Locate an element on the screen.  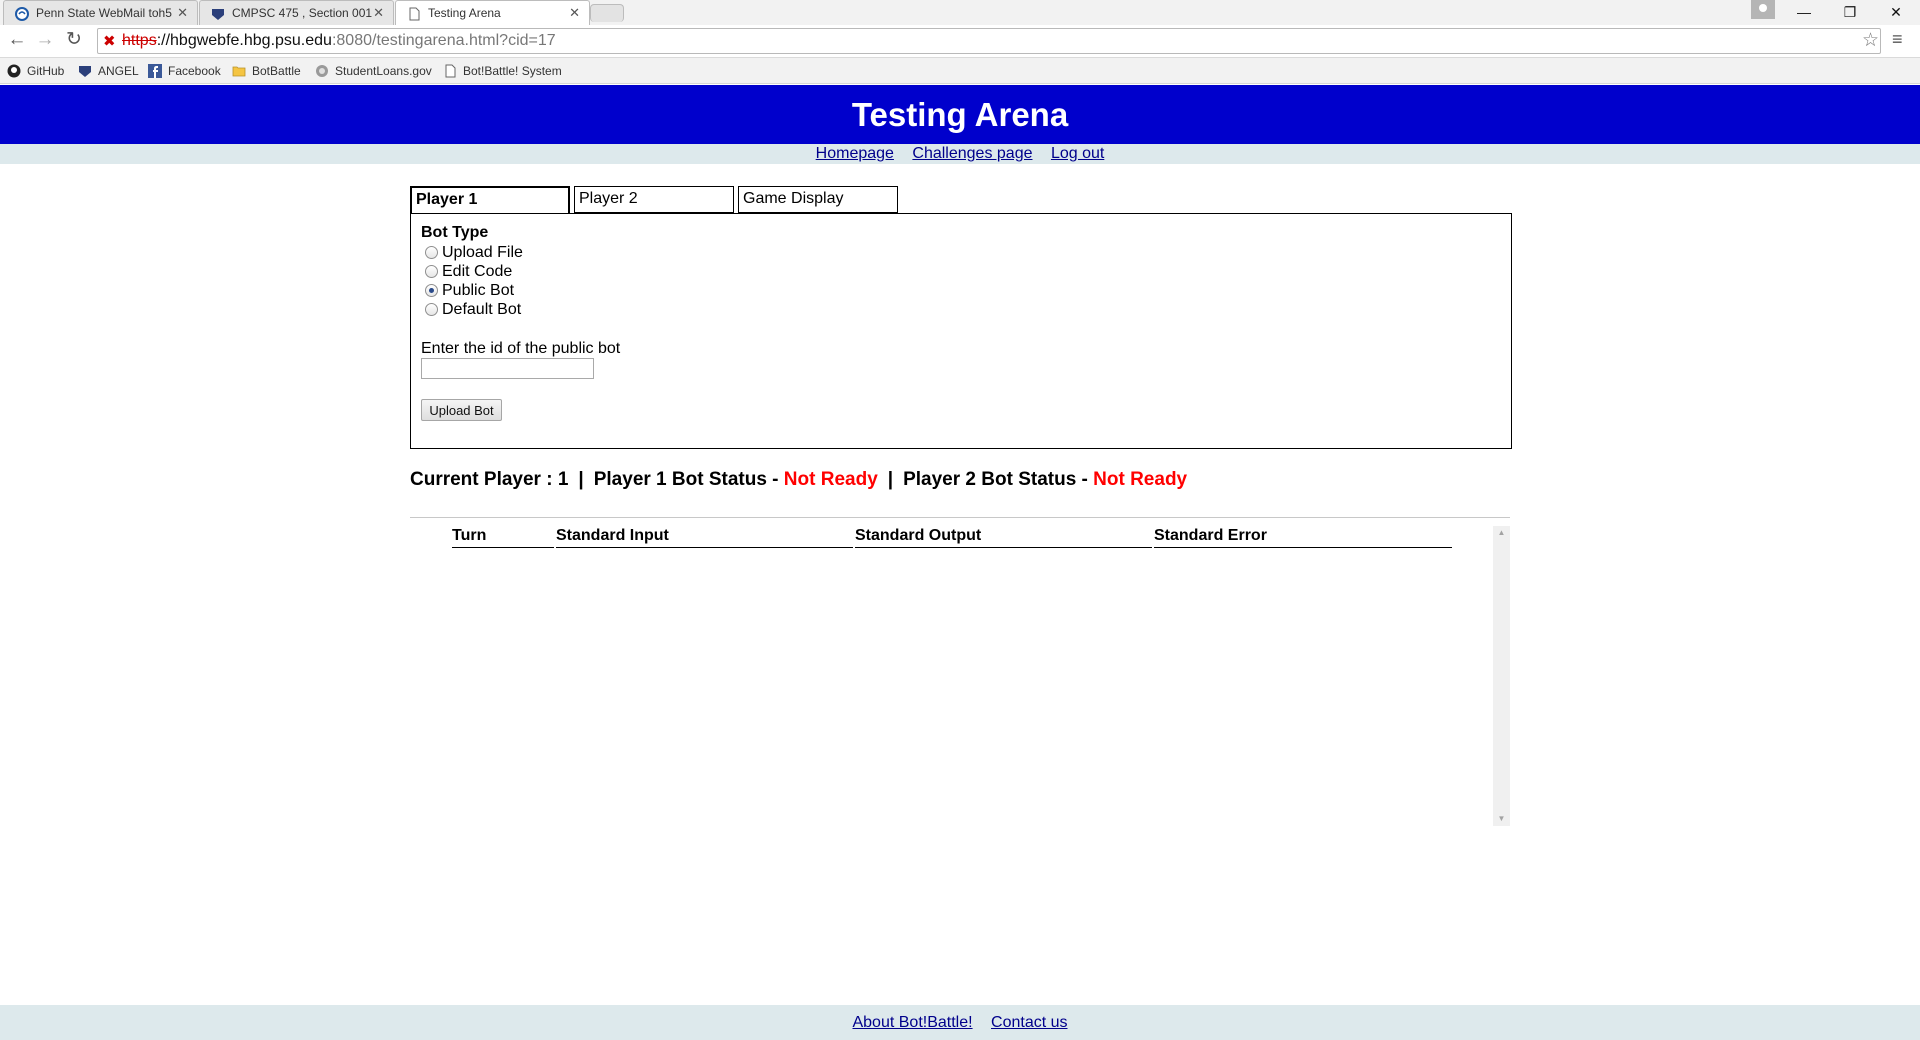
footer: About Bot!Battle! Contact us is located at coordinates (960, 1022).